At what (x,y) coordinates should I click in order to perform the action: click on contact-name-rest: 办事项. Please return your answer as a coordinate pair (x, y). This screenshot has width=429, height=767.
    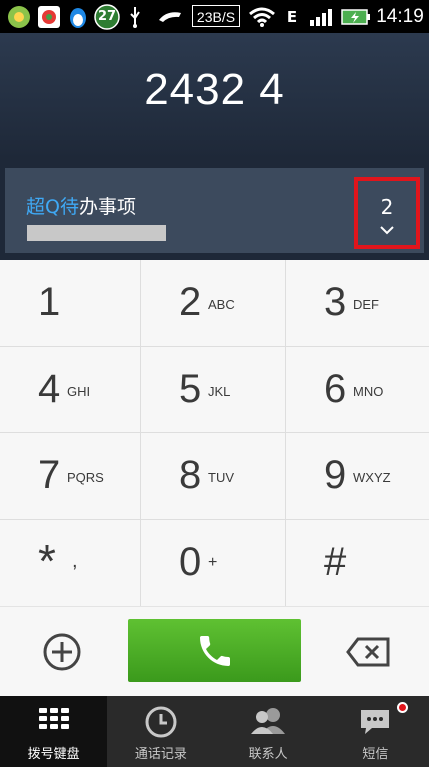
    Looking at the image, I should click on (107, 207).